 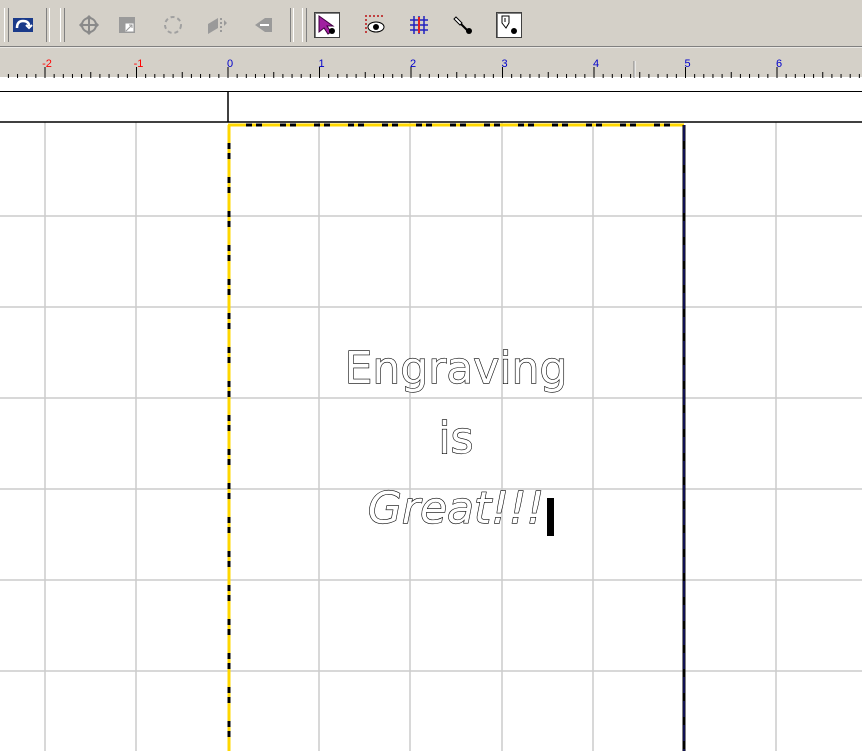 I want to click on move-icon, so click(x=89, y=25).